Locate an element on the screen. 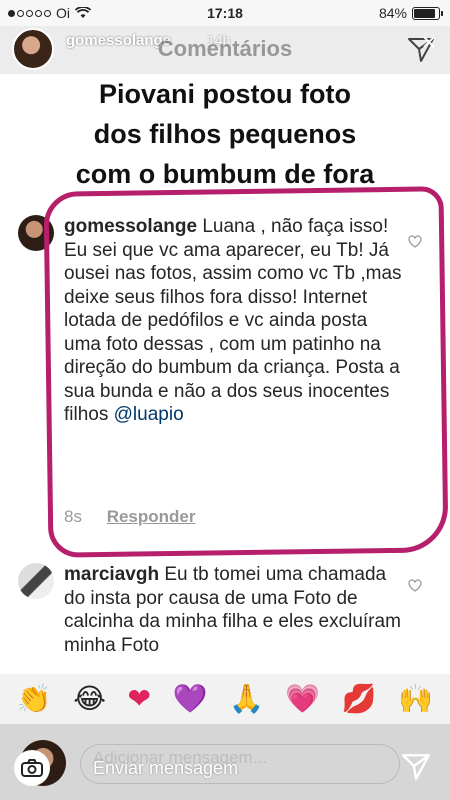 This screenshot has height=800, width=450. message-input: Adicionar mensagem... Enviar mensagem is located at coordinates (240, 764).